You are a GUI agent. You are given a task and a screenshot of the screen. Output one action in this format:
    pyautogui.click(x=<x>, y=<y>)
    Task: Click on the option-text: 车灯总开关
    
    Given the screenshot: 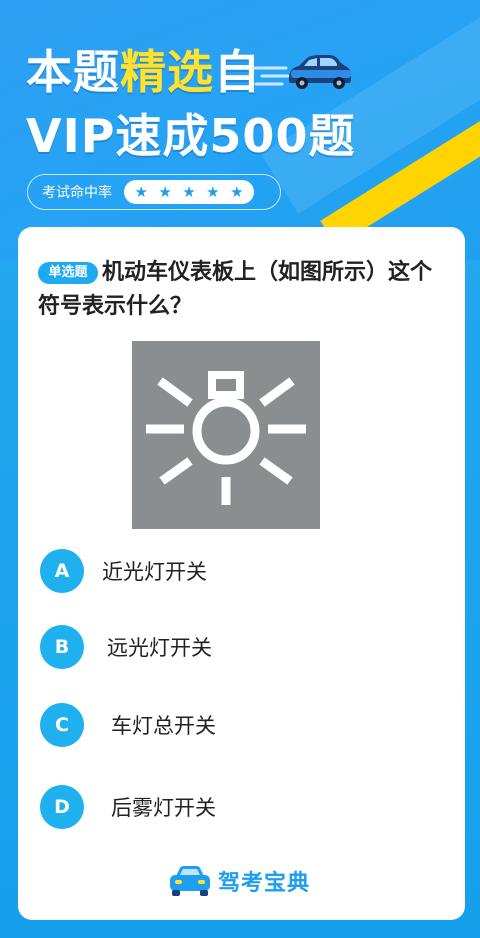 What is the action you would take?
    pyautogui.click(x=163, y=726)
    